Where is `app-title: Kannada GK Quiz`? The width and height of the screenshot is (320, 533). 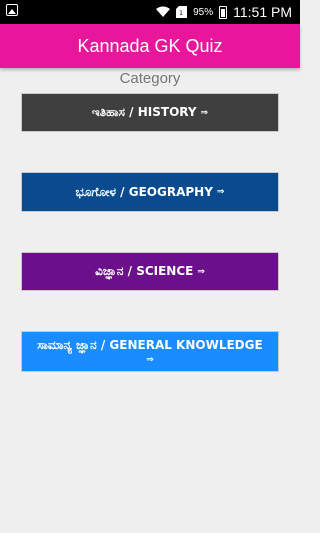
app-title: Kannada GK Quiz is located at coordinates (150, 46).